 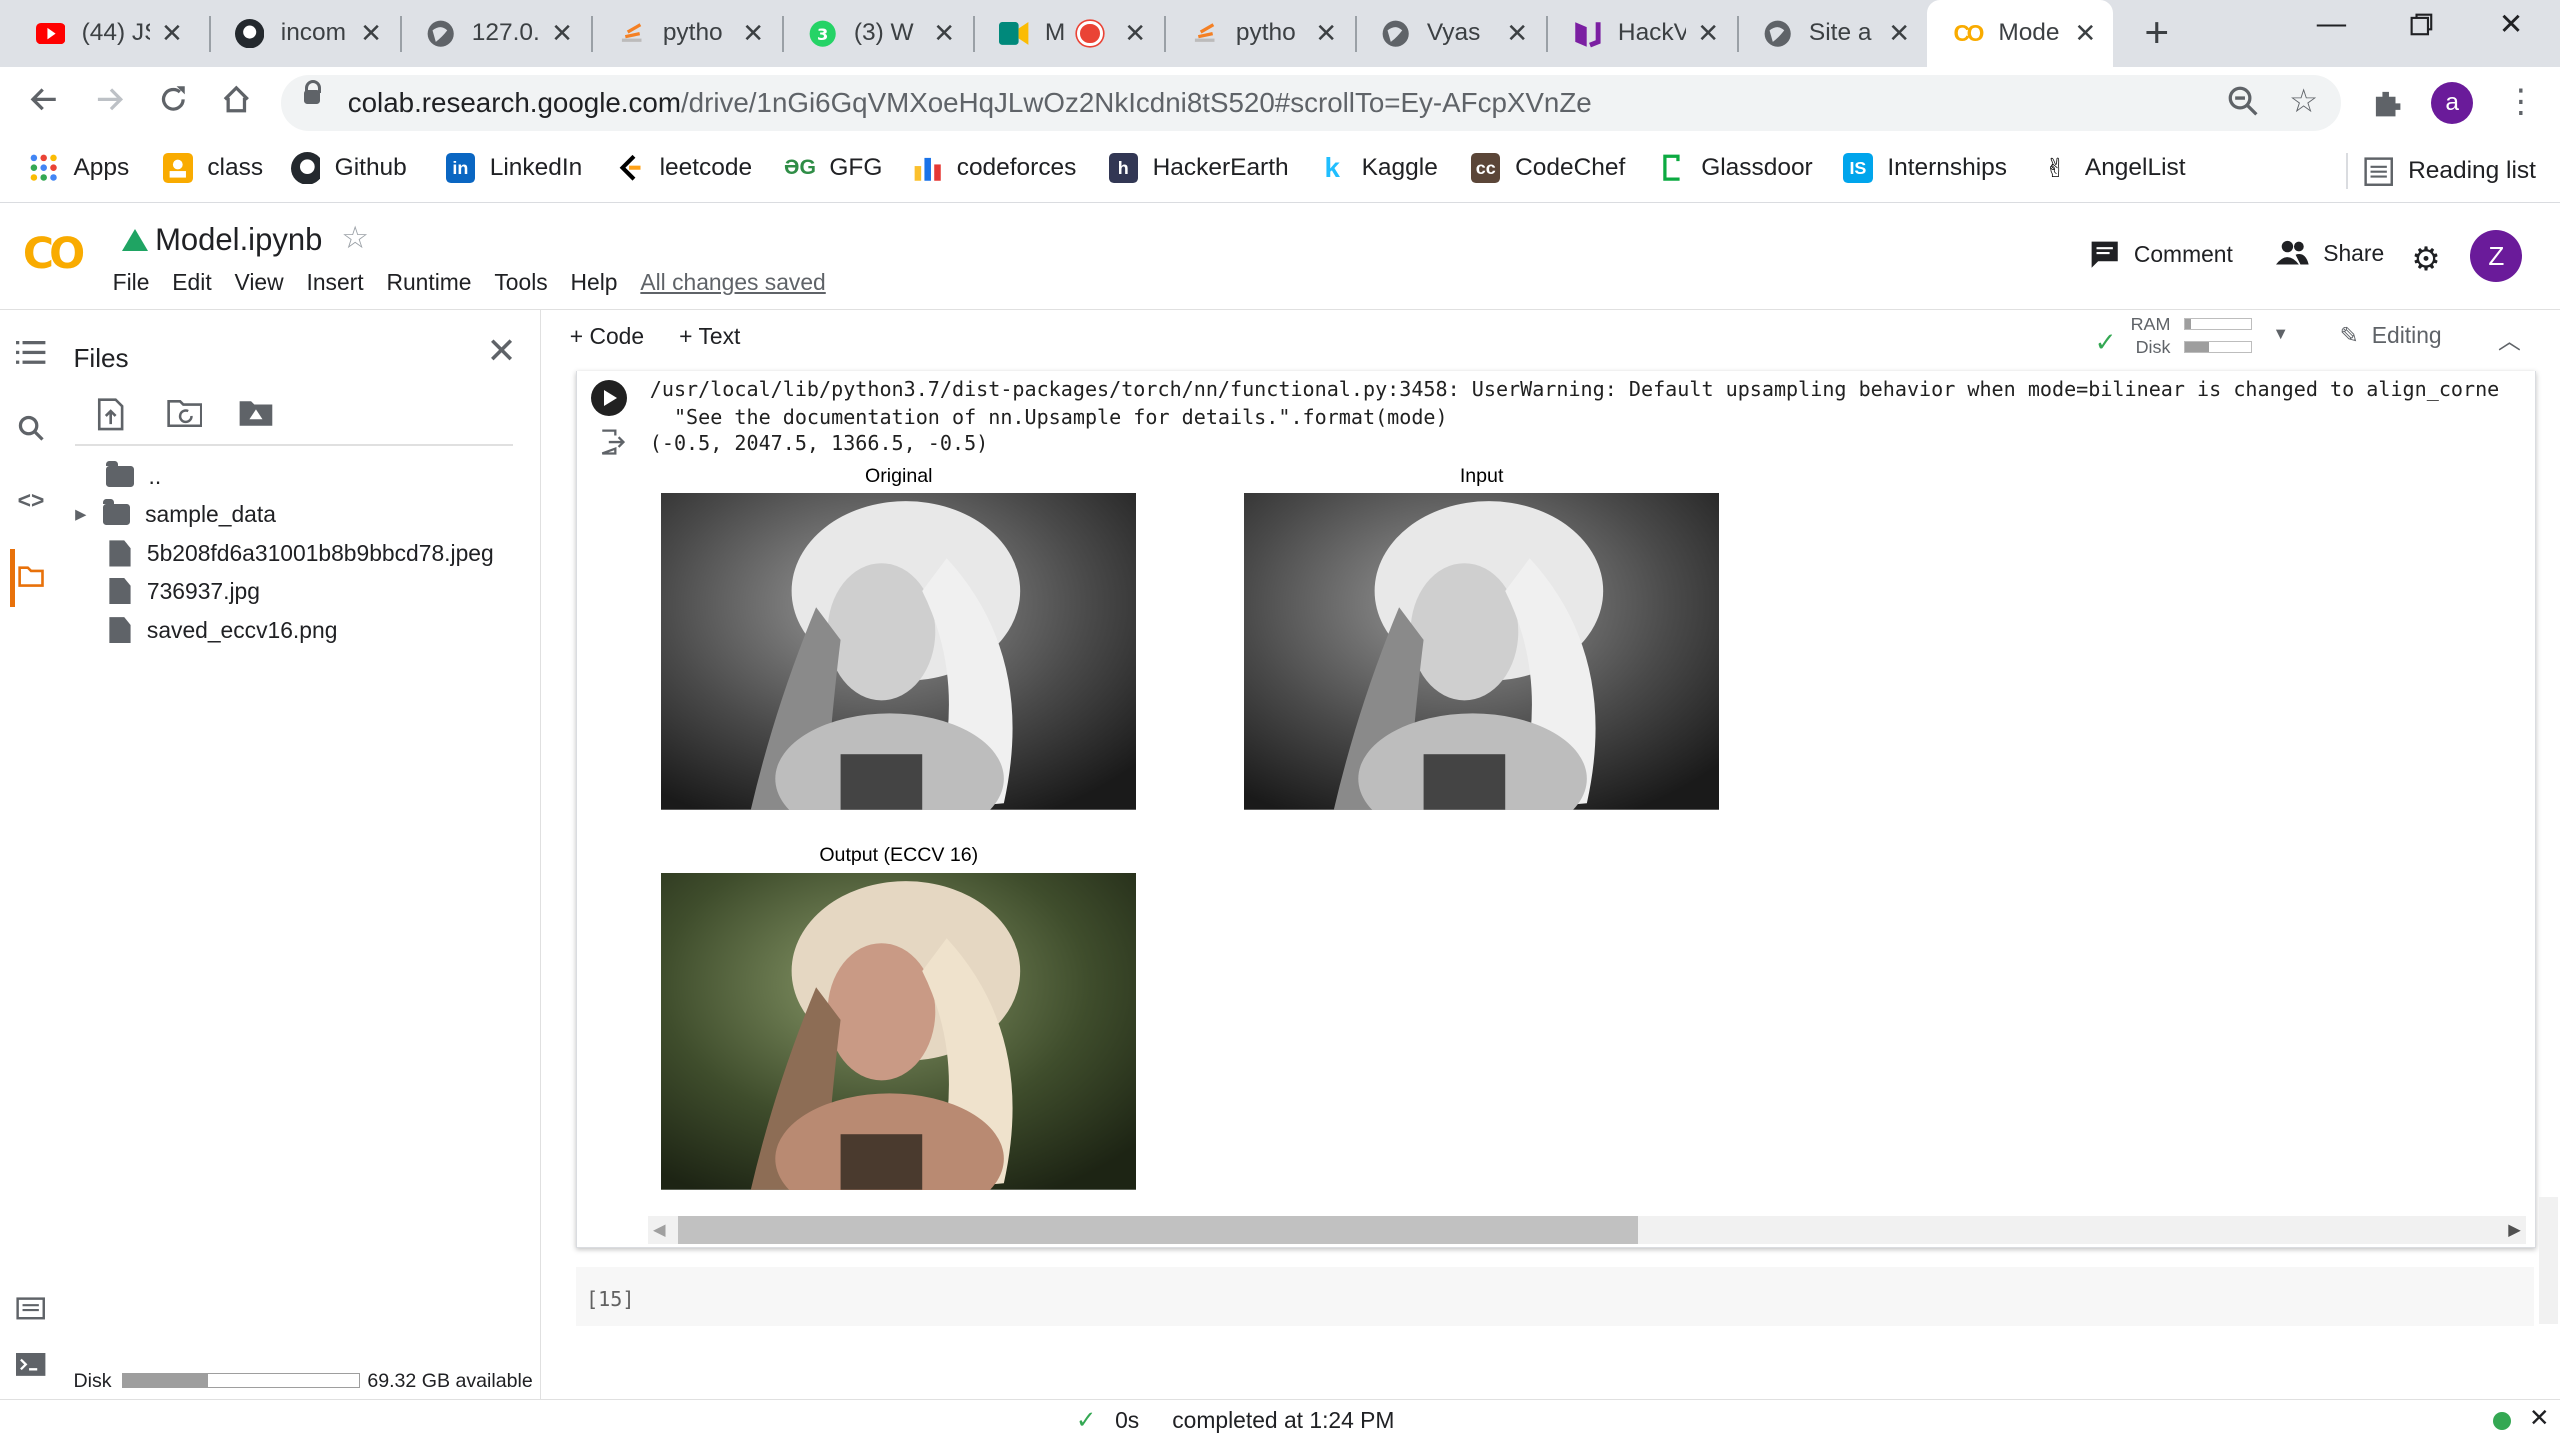 I want to click on search-icon, so click(x=31, y=433).